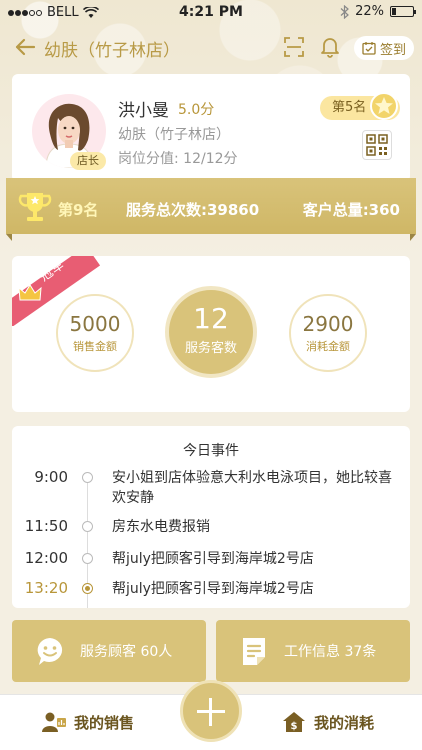  What do you see at coordinates (403, 11) in the screenshot?
I see `battery-icon` at bounding box center [403, 11].